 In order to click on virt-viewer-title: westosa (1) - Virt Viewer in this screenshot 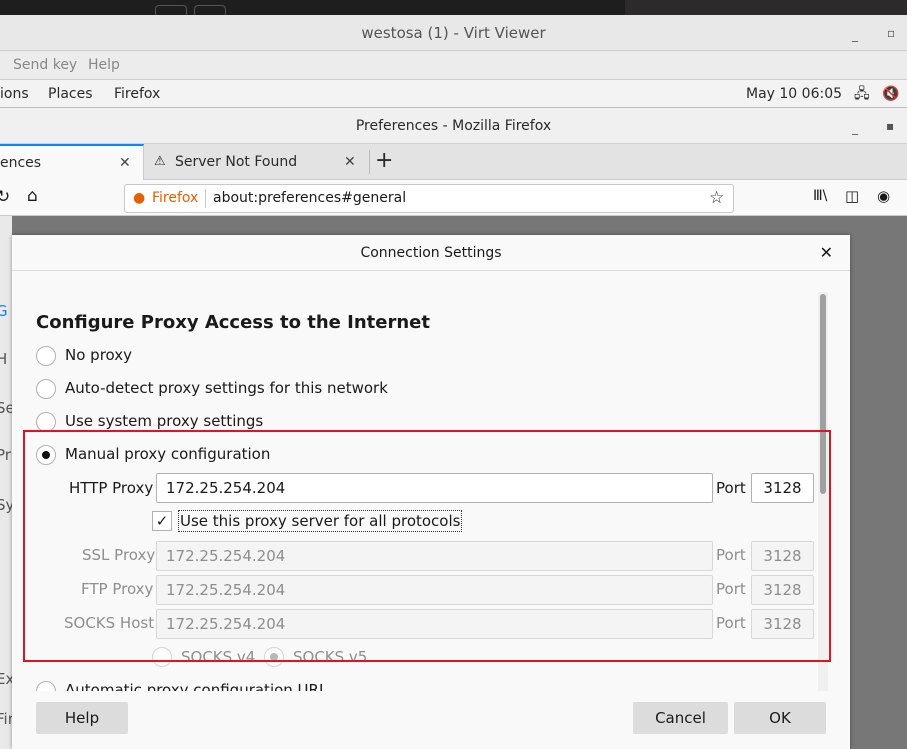, I will do `click(453, 33)`.